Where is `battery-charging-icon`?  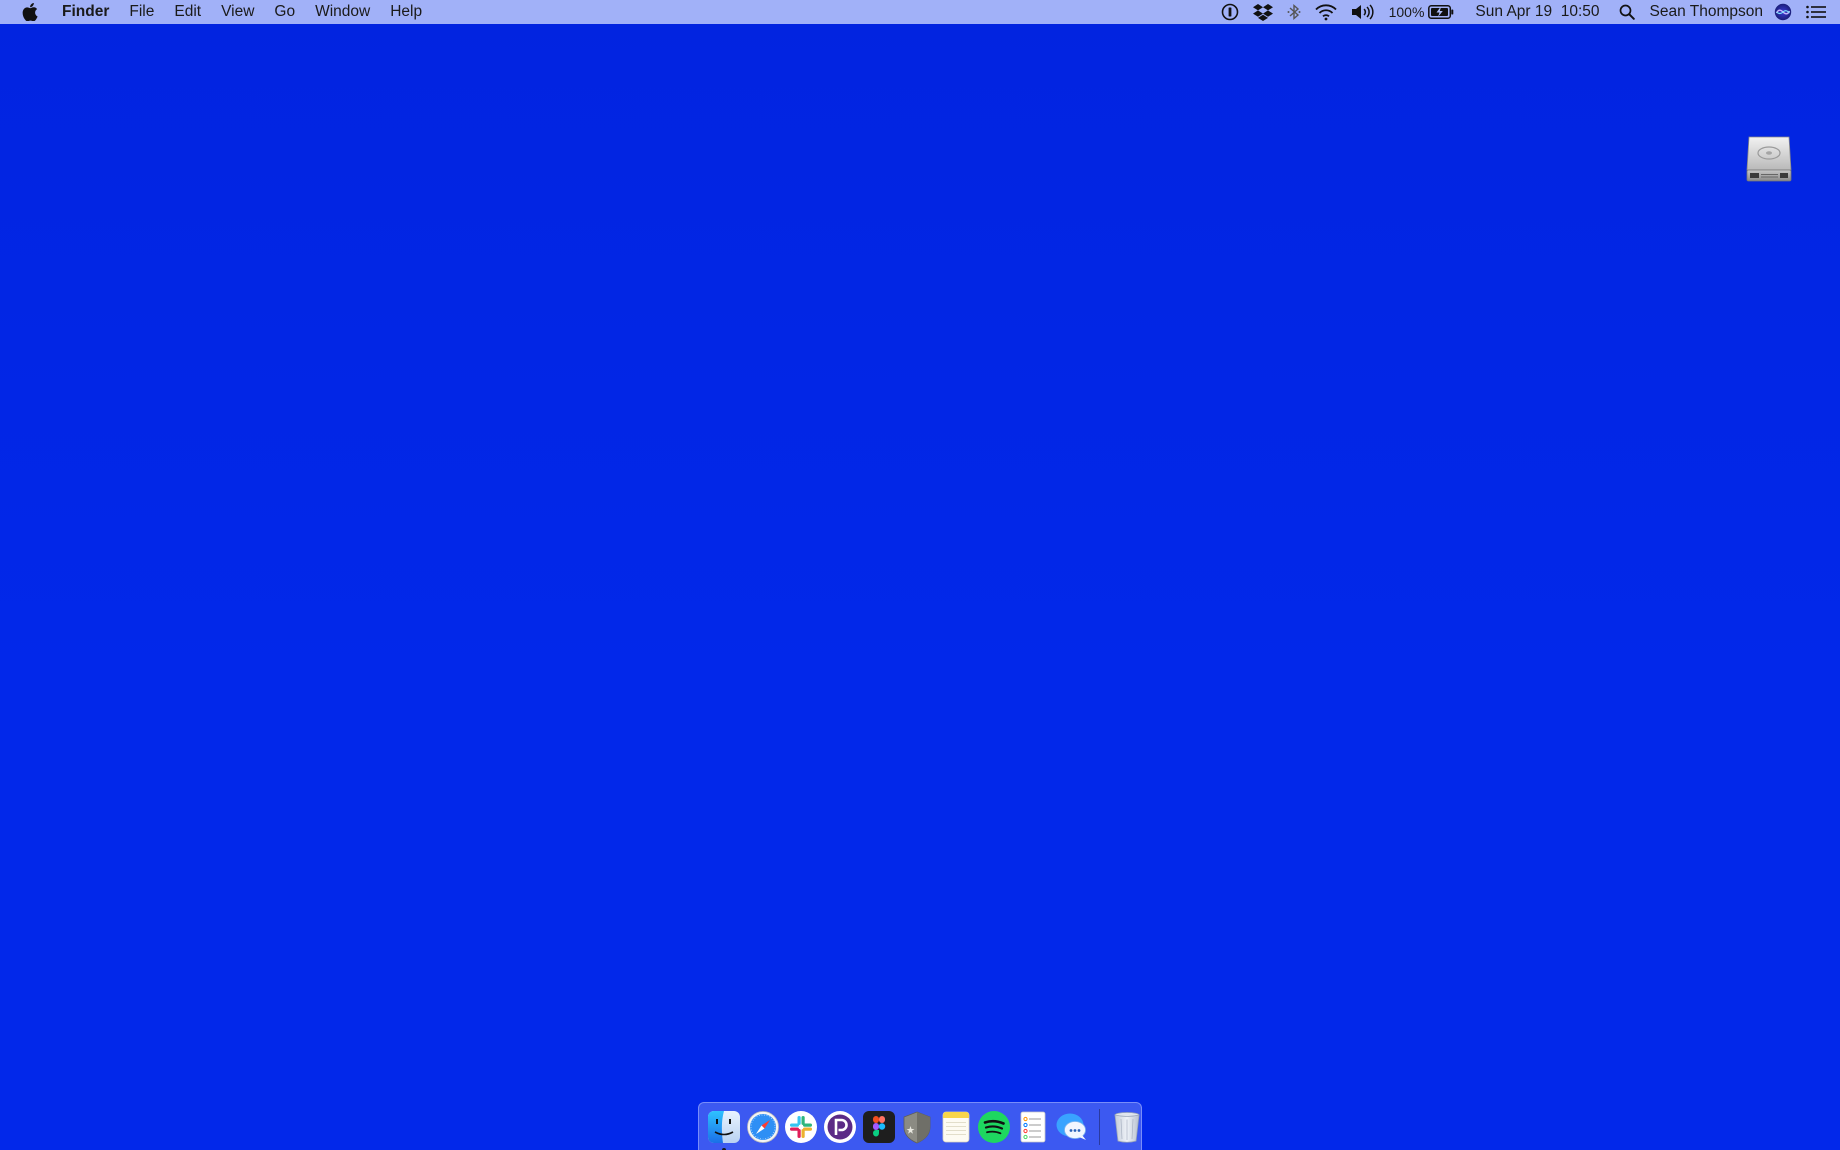 battery-charging-icon is located at coordinates (1444, 12).